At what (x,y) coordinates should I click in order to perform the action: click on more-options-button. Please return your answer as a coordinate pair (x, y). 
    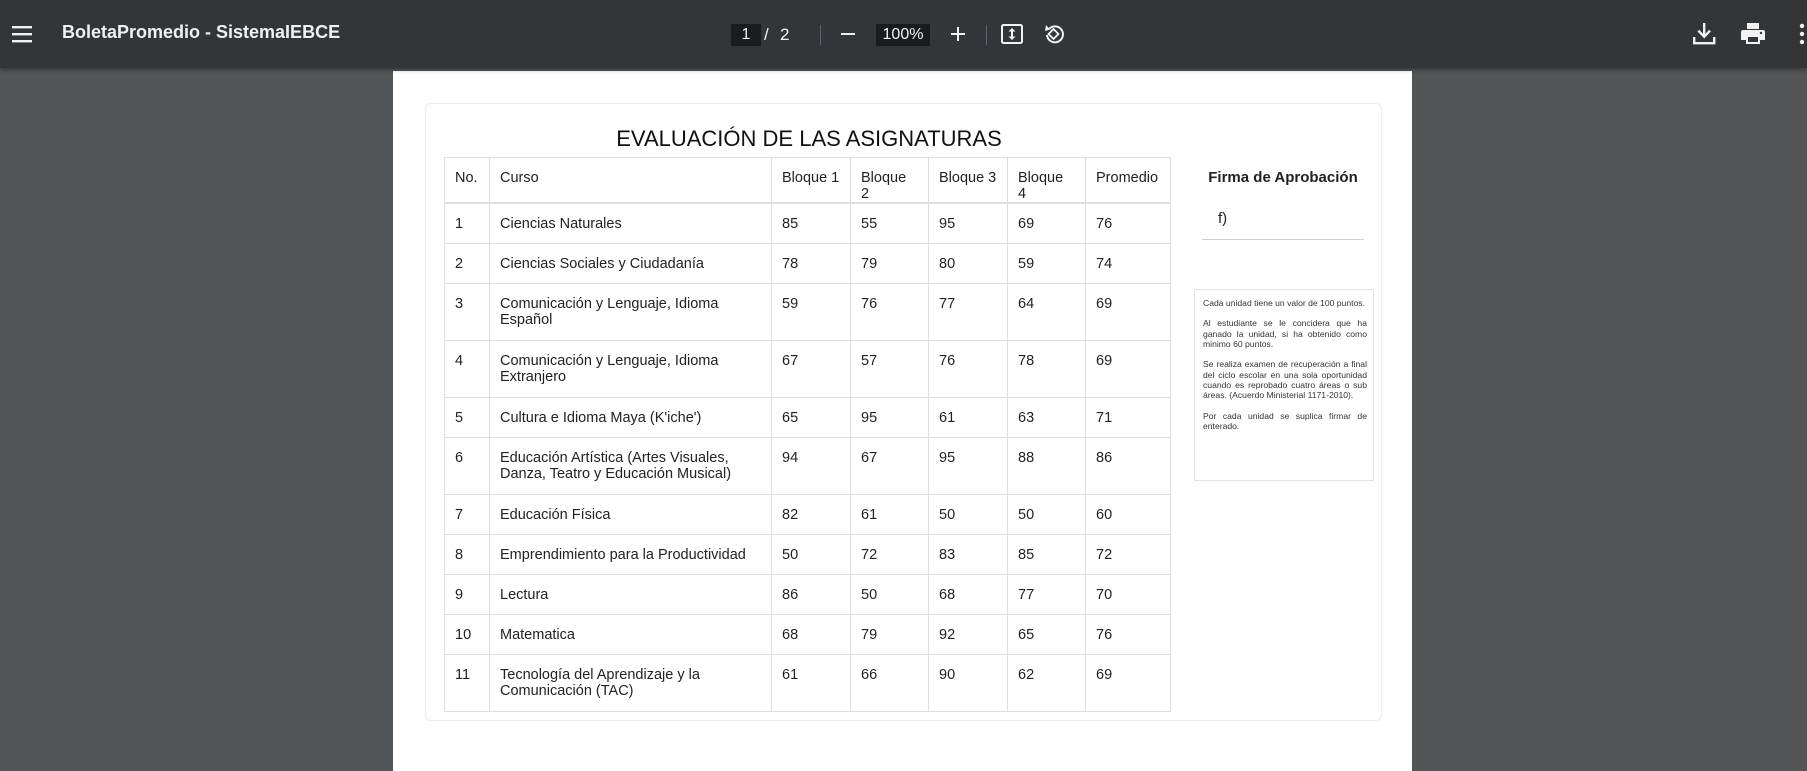
    Looking at the image, I should click on (1796, 34).